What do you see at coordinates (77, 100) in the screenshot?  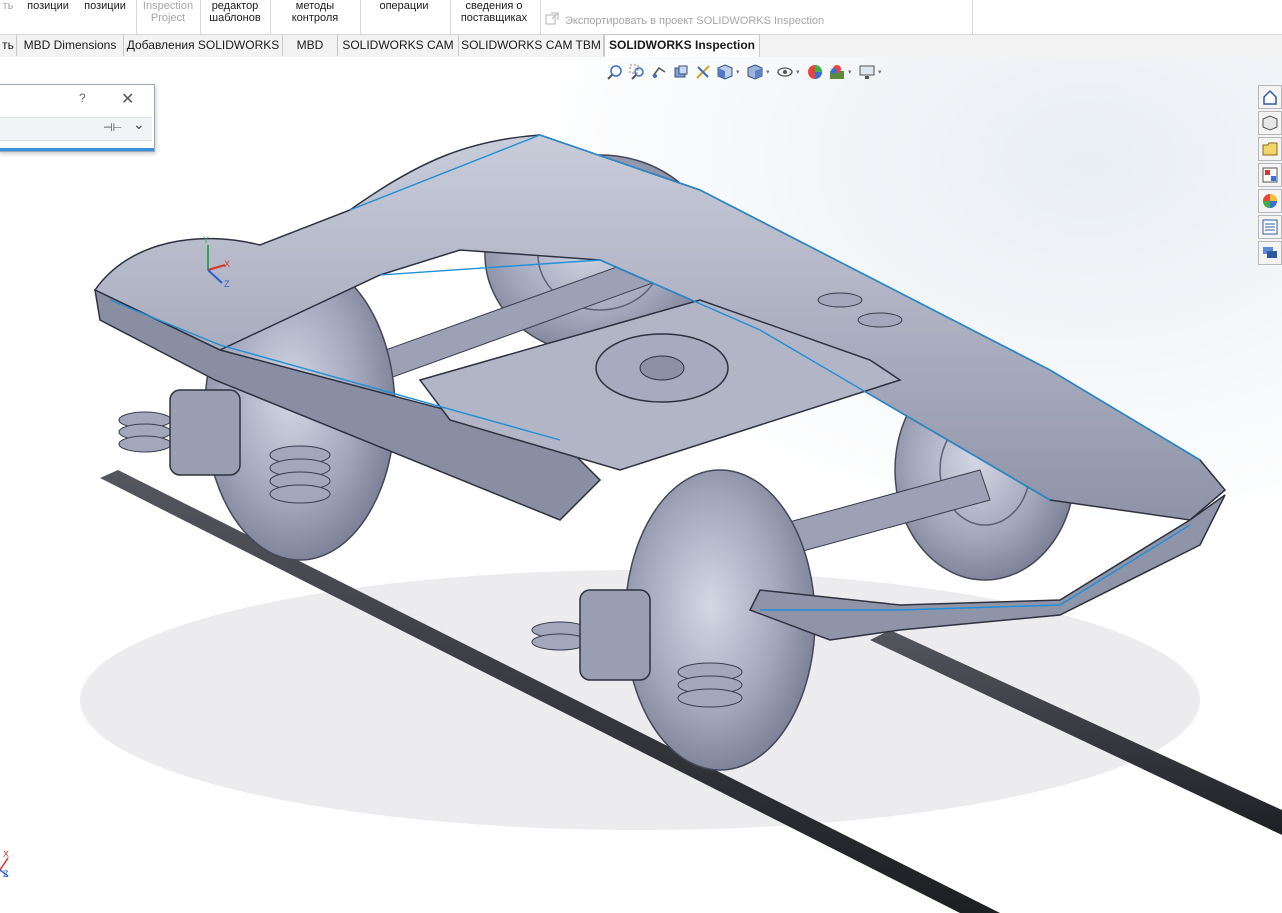 I see `dialog-title-bar: ? ✕` at bounding box center [77, 100].